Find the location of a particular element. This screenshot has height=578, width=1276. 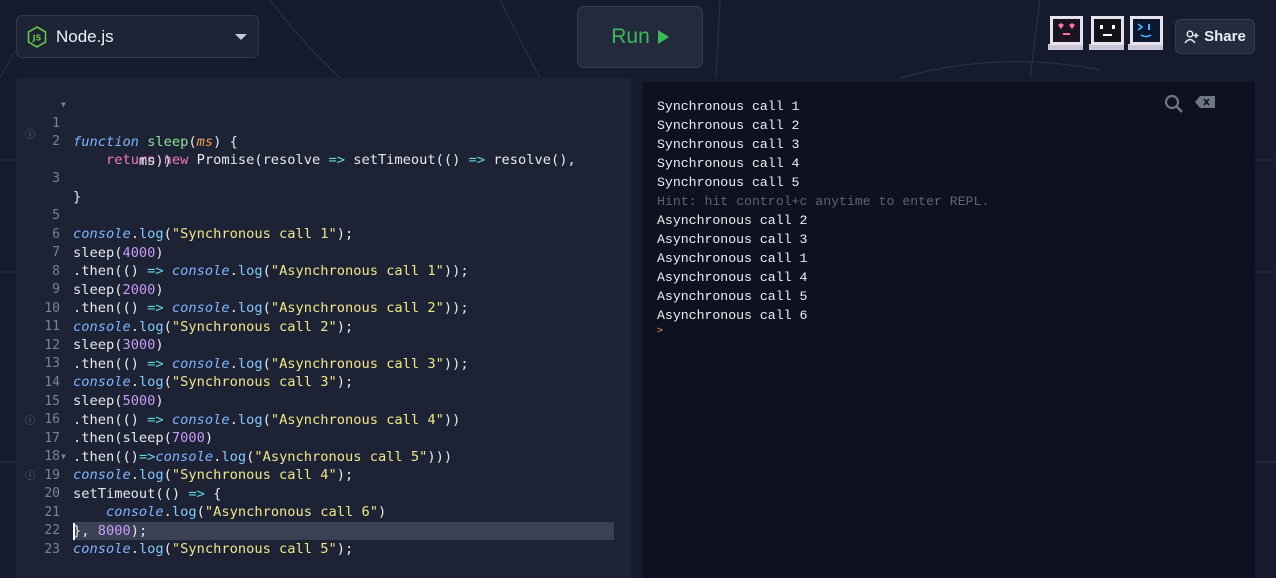

code-line: 13 console.log("Synchronous call 3"); is located at coordinates (323, 363).